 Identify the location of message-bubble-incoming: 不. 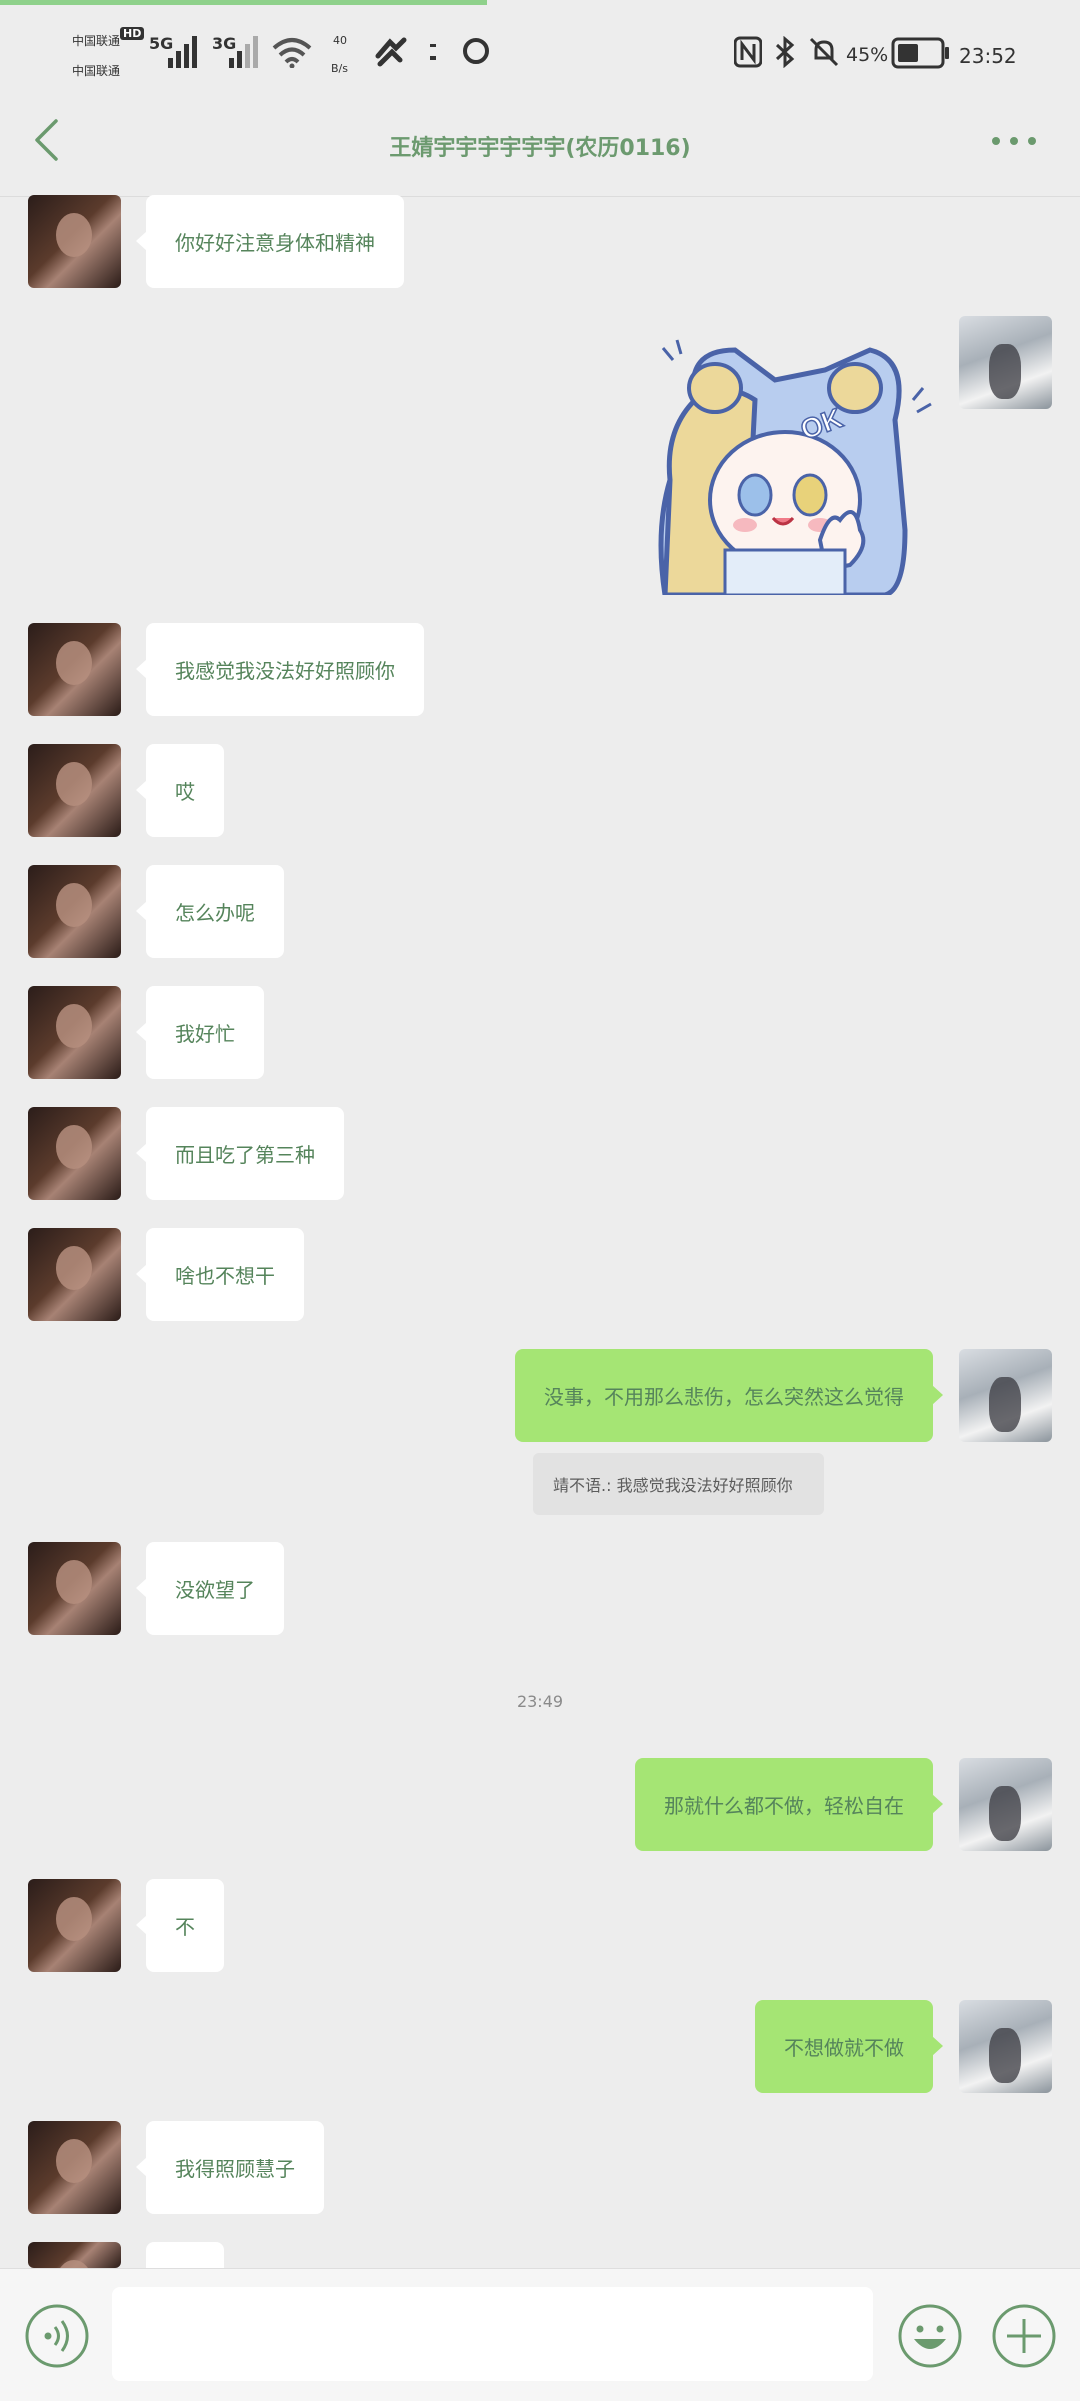
(180, 1925).